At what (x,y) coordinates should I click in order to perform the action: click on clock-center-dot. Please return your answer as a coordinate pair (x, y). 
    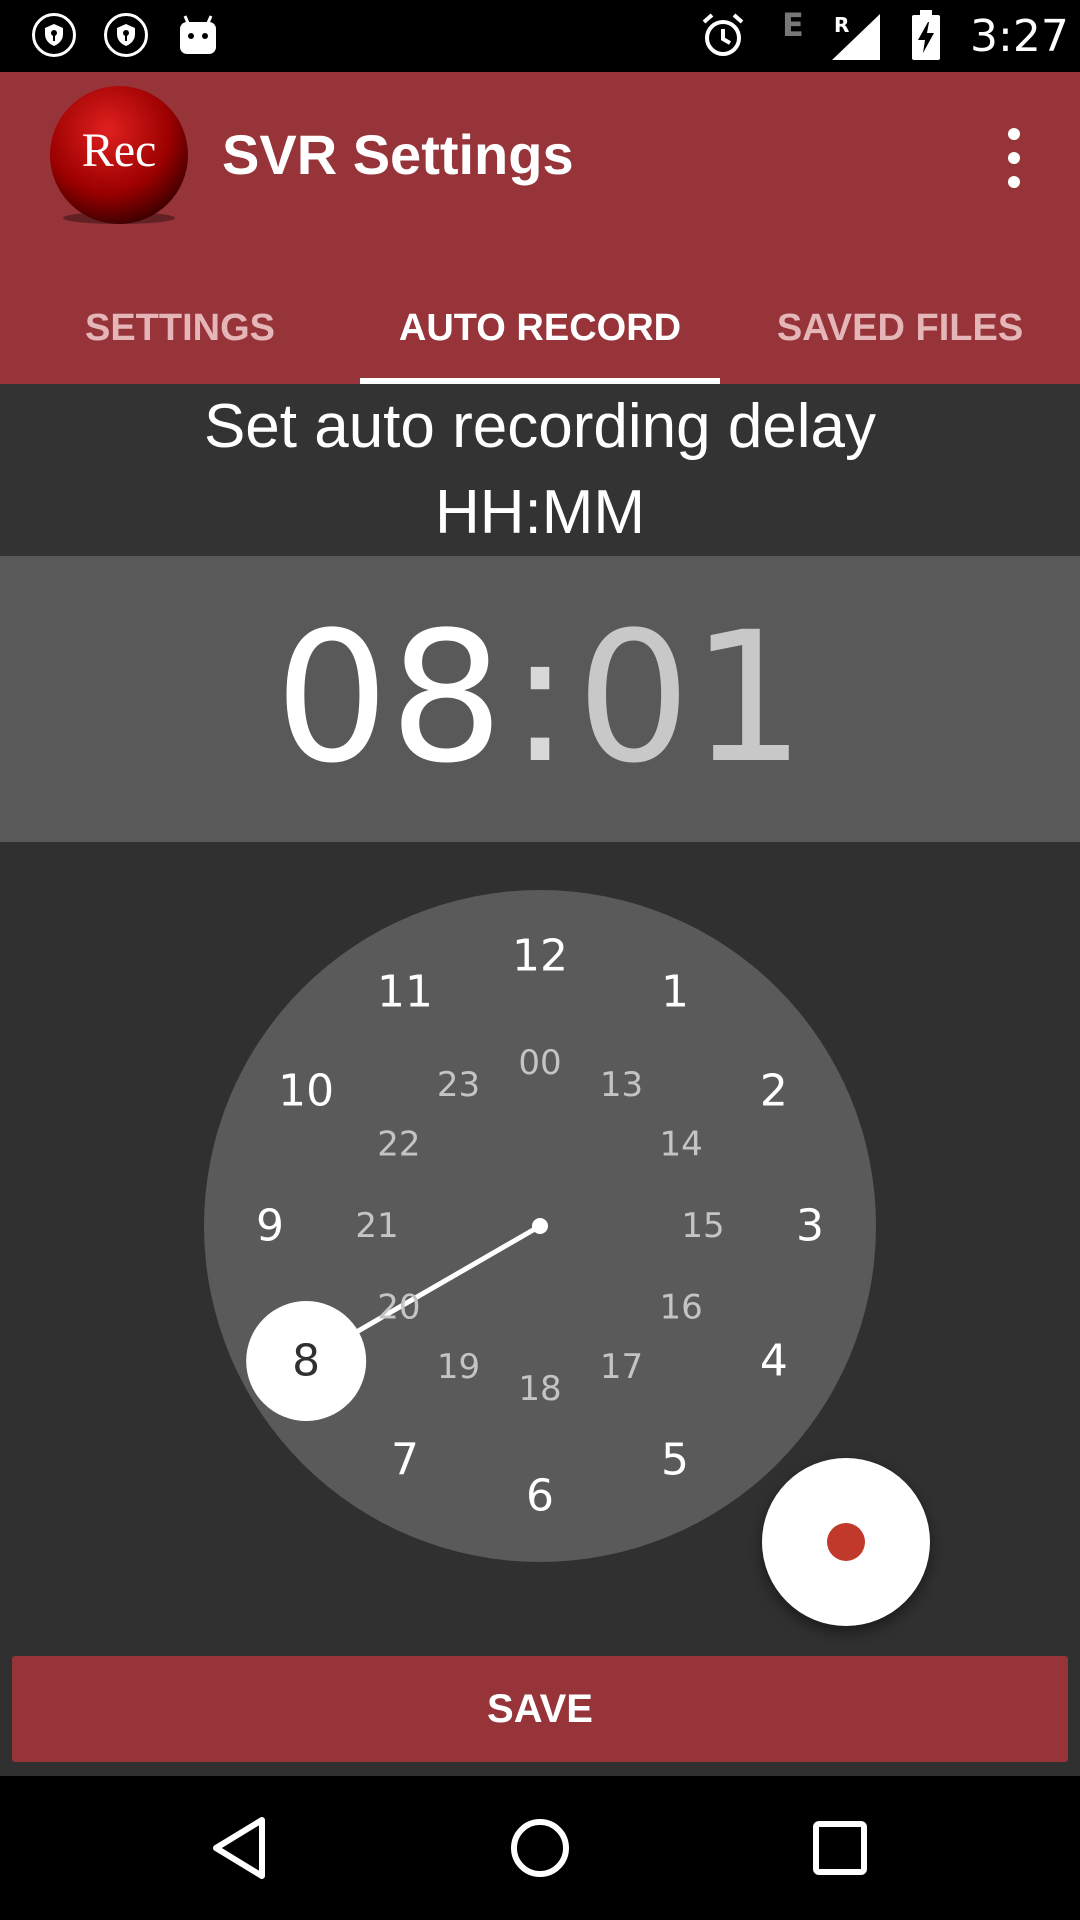
    Looking at the image, I should click on (540, 1226).